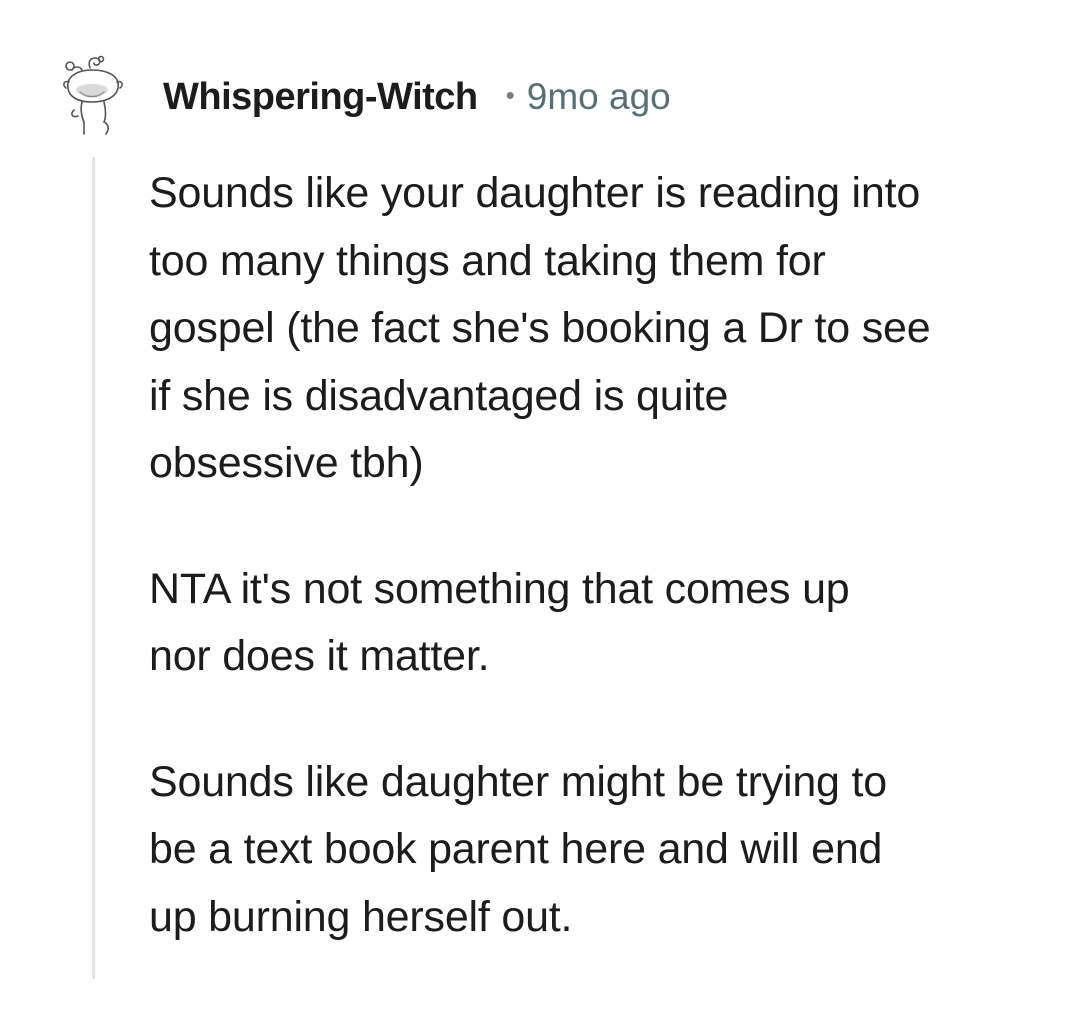 Image resolution: width=1080 pixels, height=1009 pixels. I want to click on text-line: too many things and taking them for, so click(487, 260).